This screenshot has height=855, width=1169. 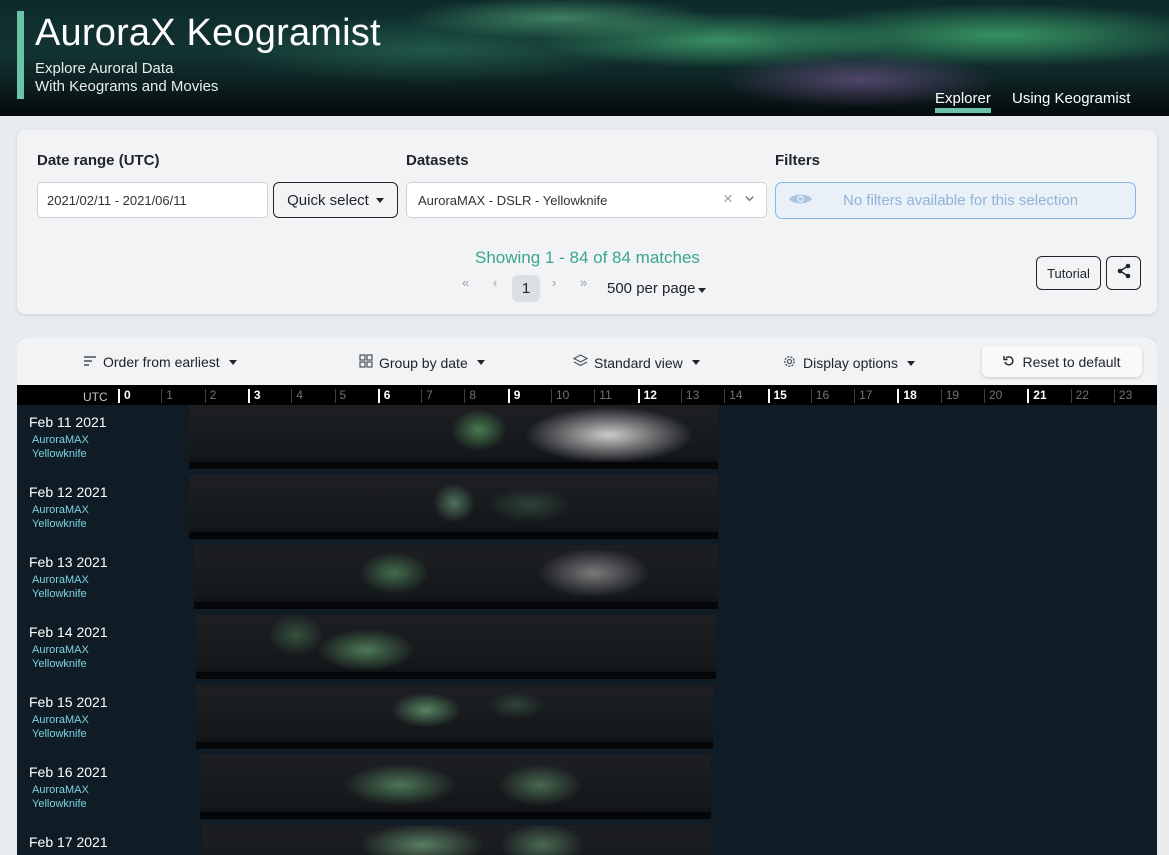 I want to click on display-options-dropdown: Display options, so click(x=848, y=363).